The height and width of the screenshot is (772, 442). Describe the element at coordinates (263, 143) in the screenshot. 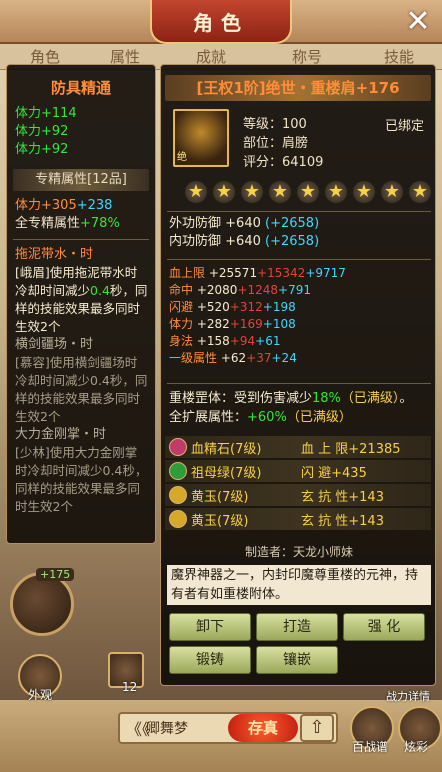

I see `slot-label: 部位：` at that location.